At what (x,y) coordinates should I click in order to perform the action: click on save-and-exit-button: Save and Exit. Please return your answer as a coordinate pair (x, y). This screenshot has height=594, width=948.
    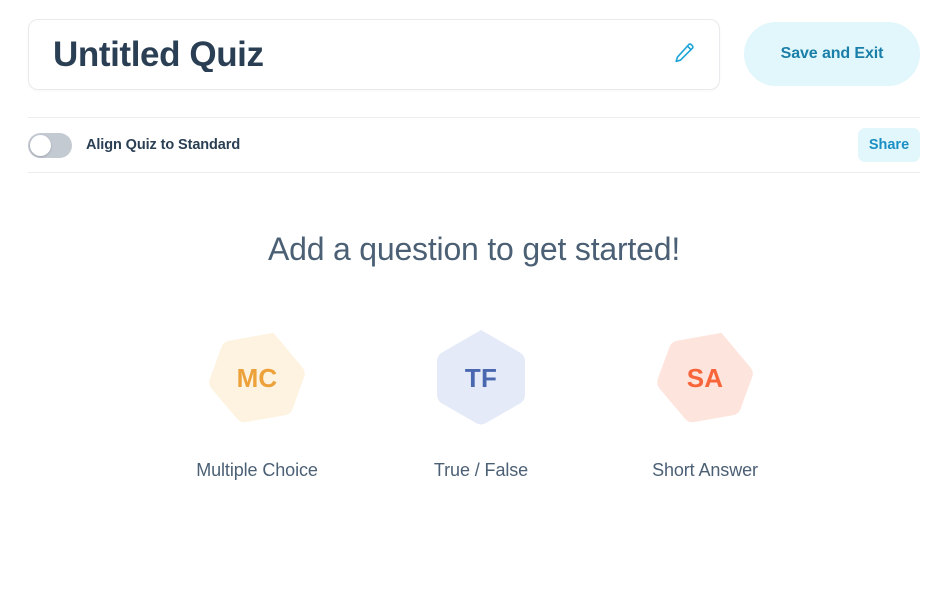
    Looking at the image, I should click on (832, 54).